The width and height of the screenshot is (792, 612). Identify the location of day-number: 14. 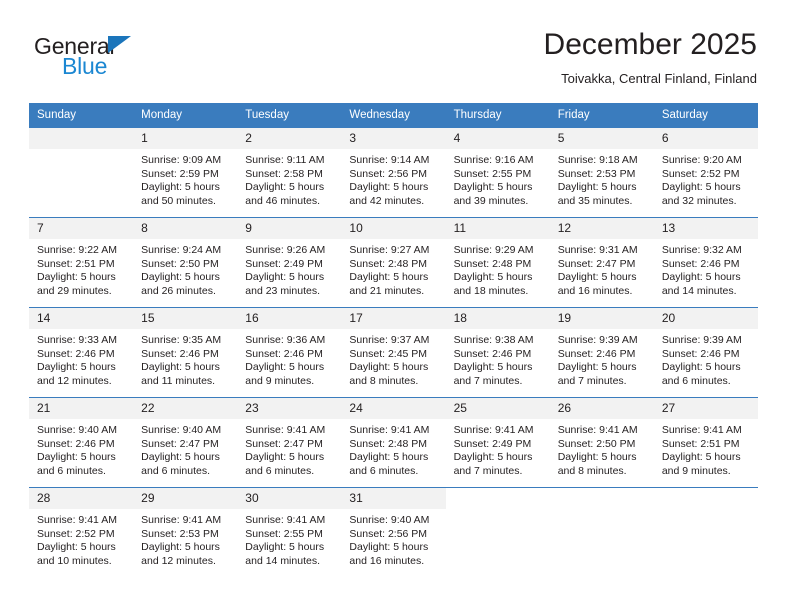
(81, 318).